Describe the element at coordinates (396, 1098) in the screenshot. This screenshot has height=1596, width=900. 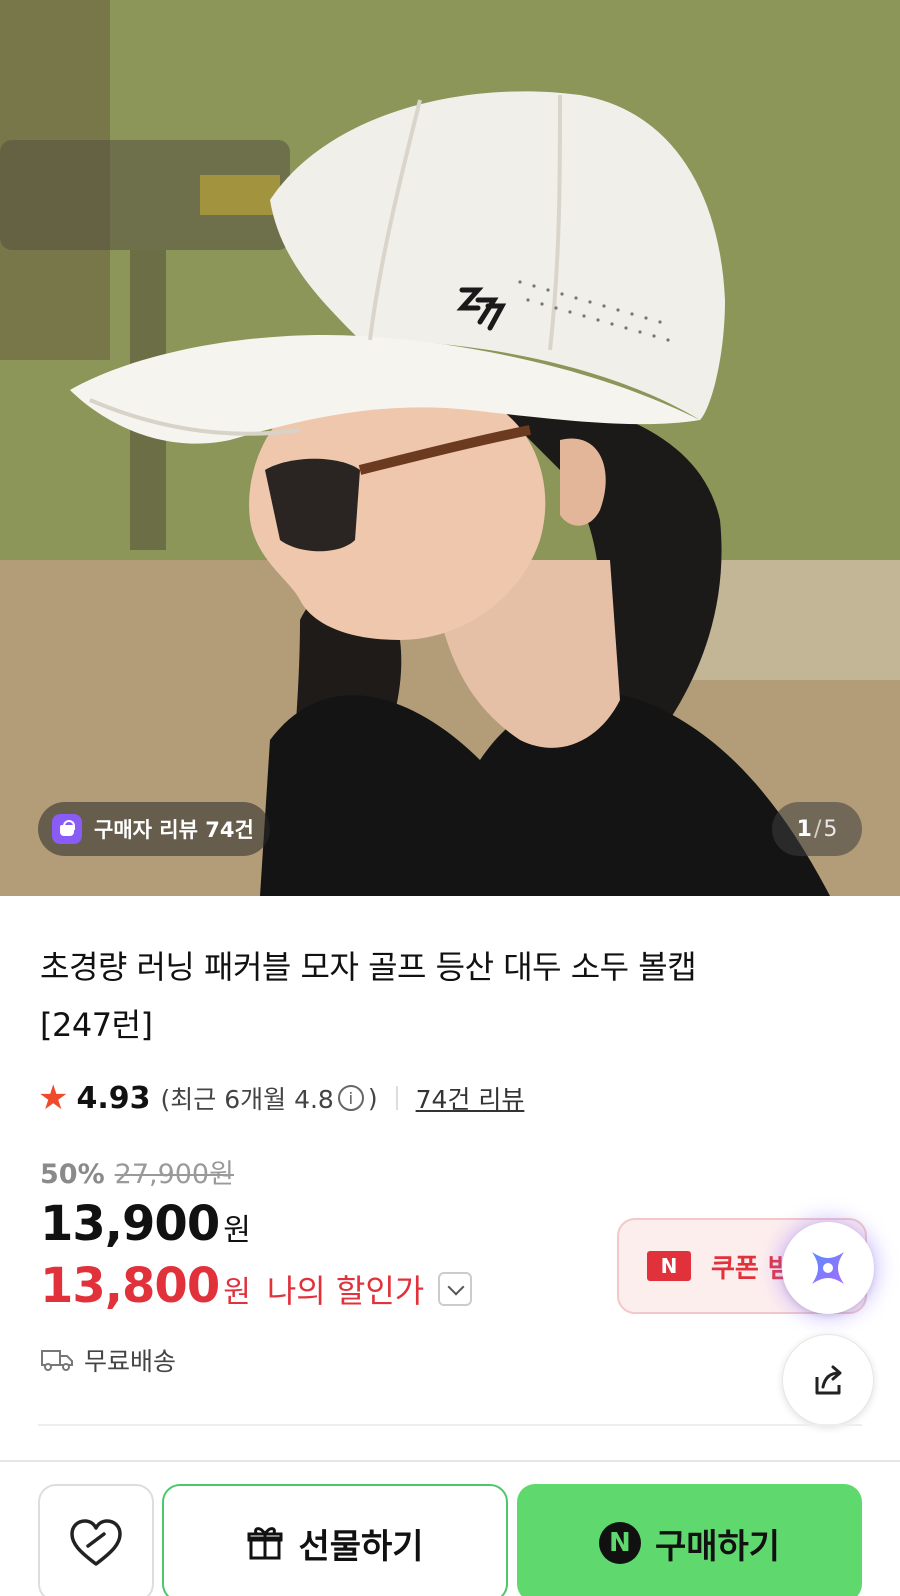
I see `divider` at that location.